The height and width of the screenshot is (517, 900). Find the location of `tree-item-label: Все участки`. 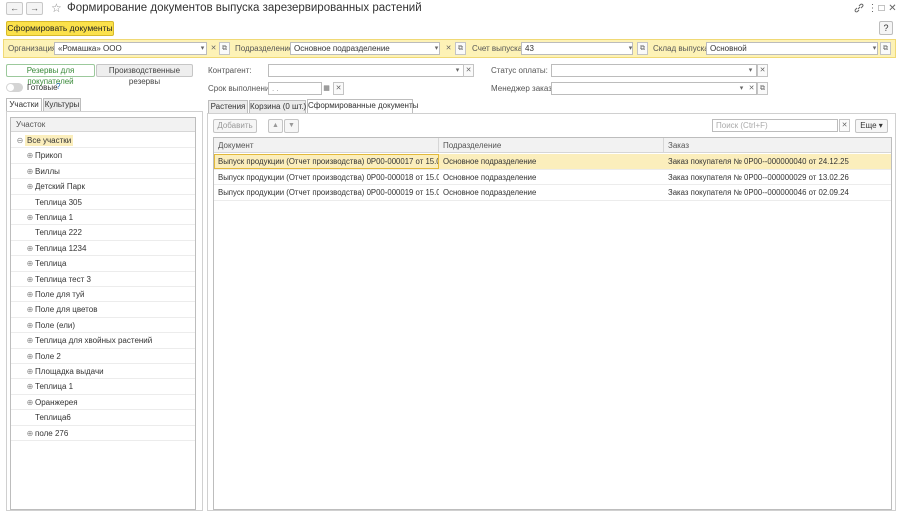

tree-item-label: Все участки is located at coordinates (49, 140).